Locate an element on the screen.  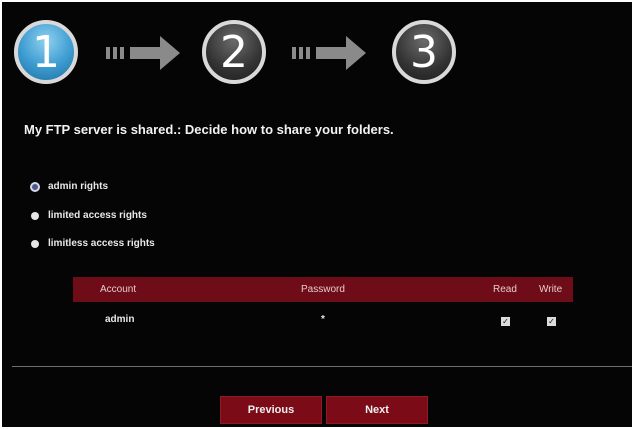
read-checkbox: ✓ is located at coordinates (505, 321).